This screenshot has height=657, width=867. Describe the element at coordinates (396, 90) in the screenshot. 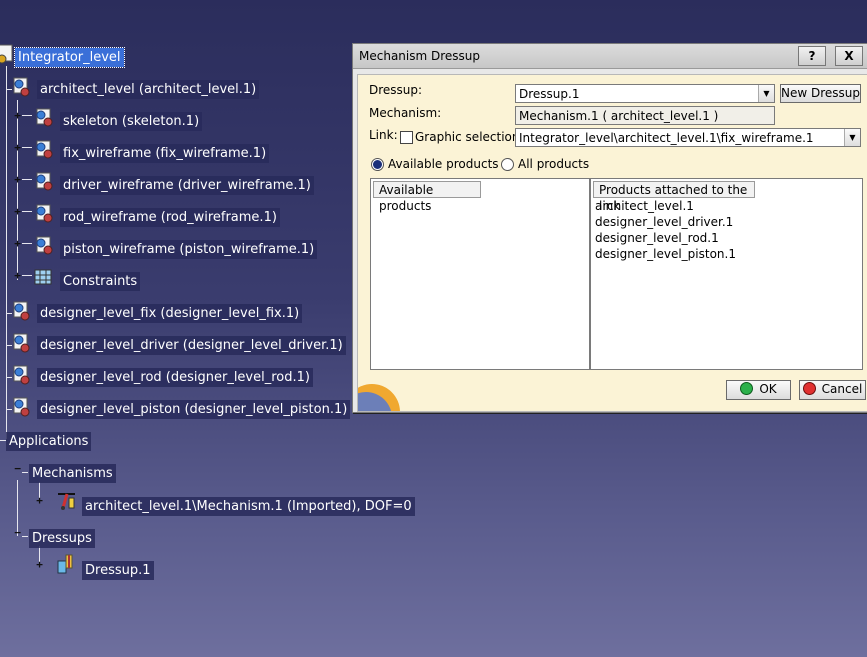

I see `dressup-label: Dressup:` at that location.